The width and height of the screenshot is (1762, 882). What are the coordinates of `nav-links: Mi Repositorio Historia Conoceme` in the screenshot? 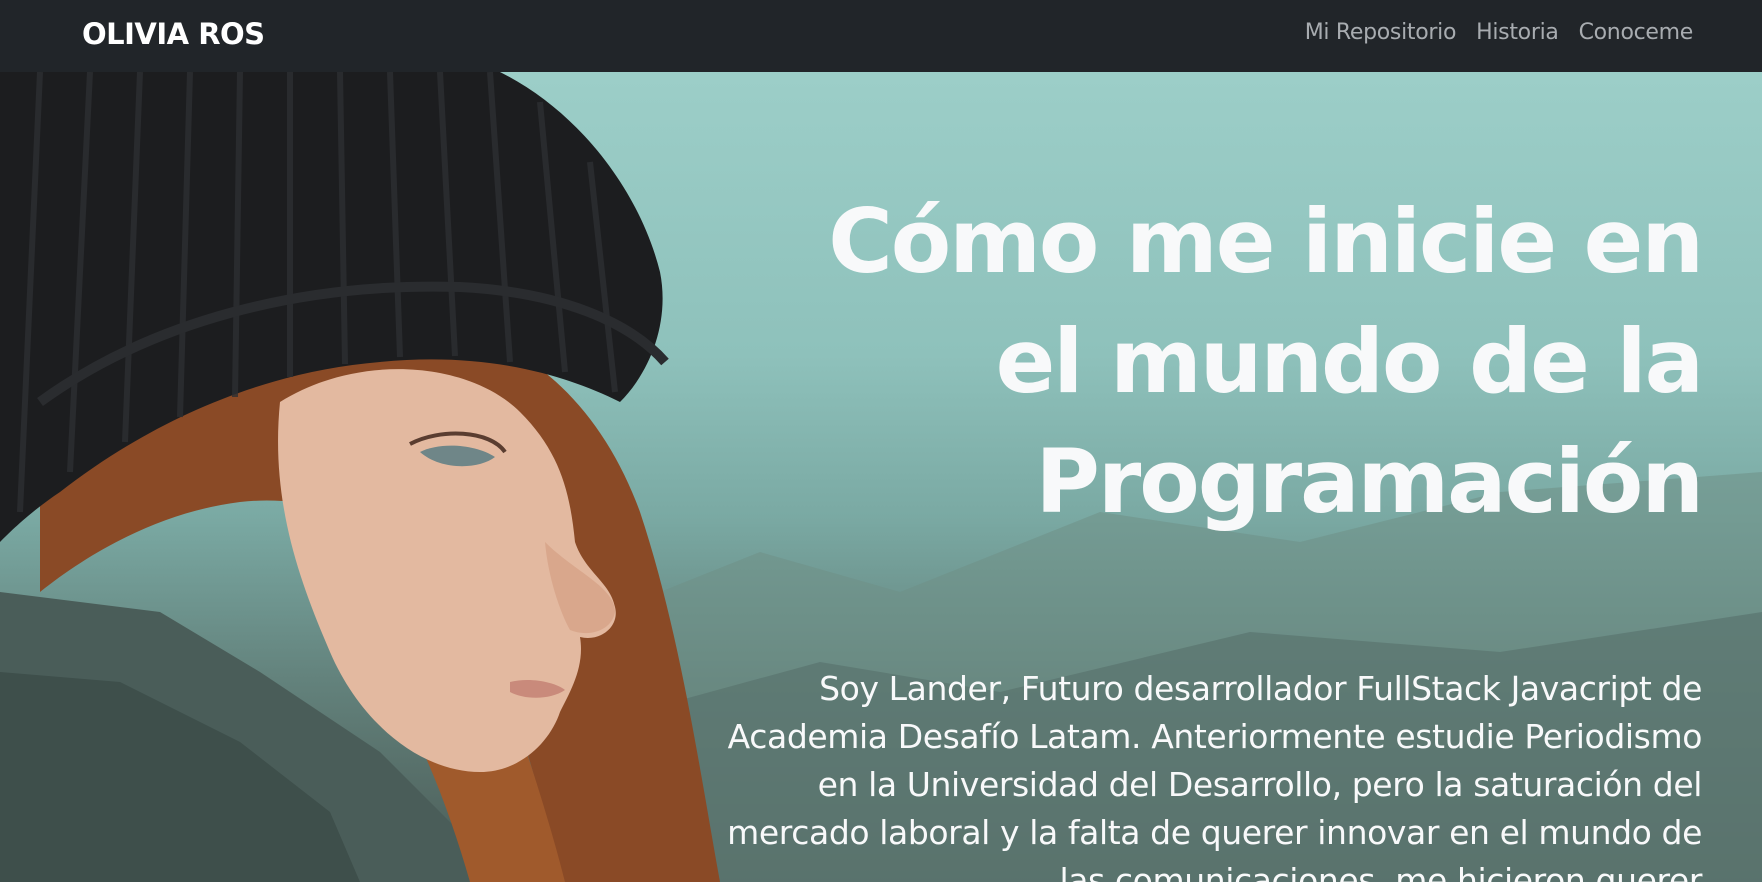 It's located at (1499, 33).